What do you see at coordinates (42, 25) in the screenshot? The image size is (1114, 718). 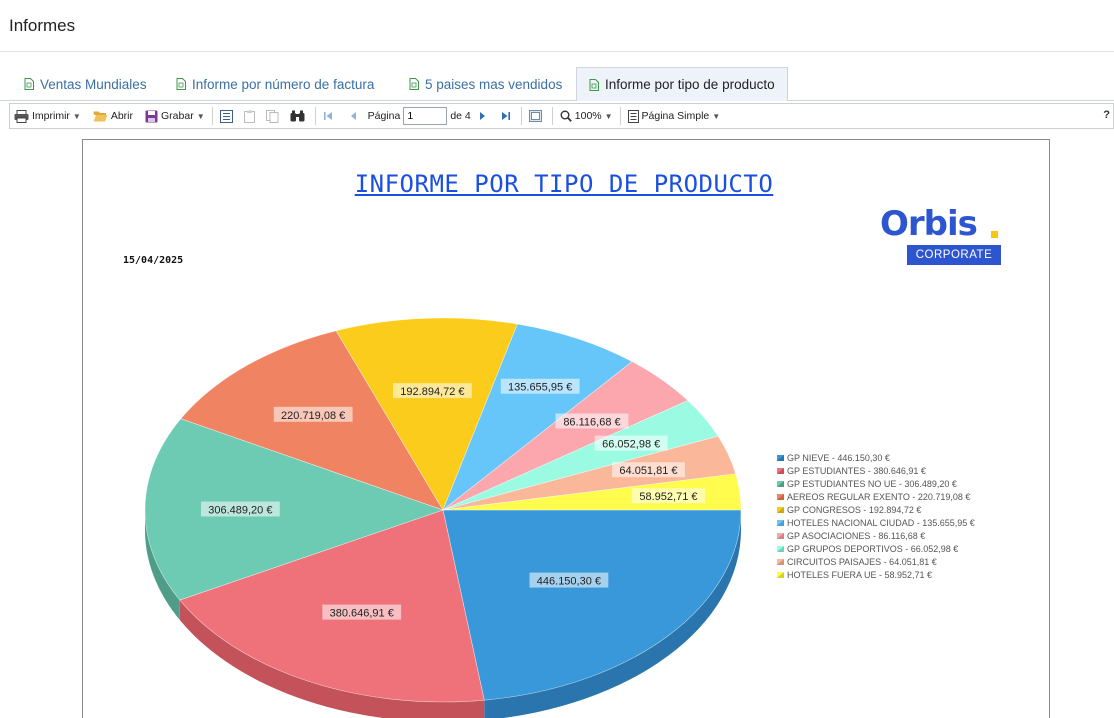 I see `page-title: Informes` at bounding box center [42, 25].